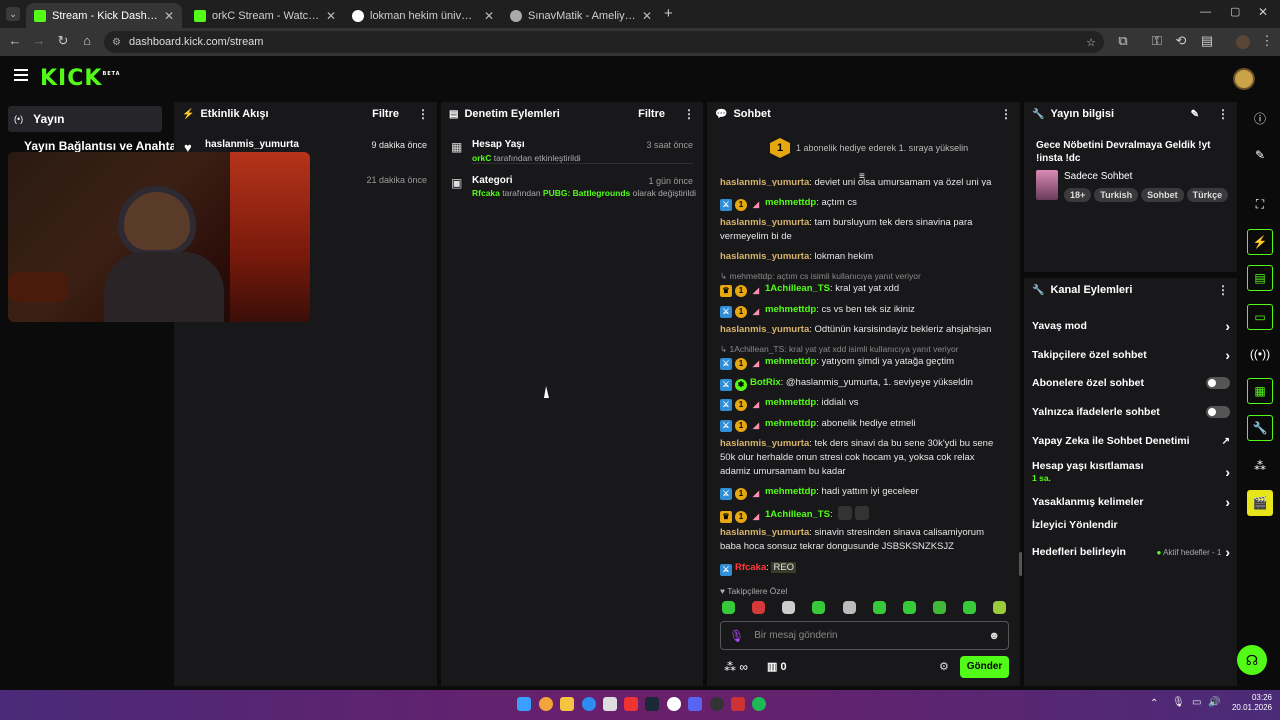  Describe the element at coordinates (736, 667) in the screenshot. I see `points-counter: ⁂ ∞` at that location.